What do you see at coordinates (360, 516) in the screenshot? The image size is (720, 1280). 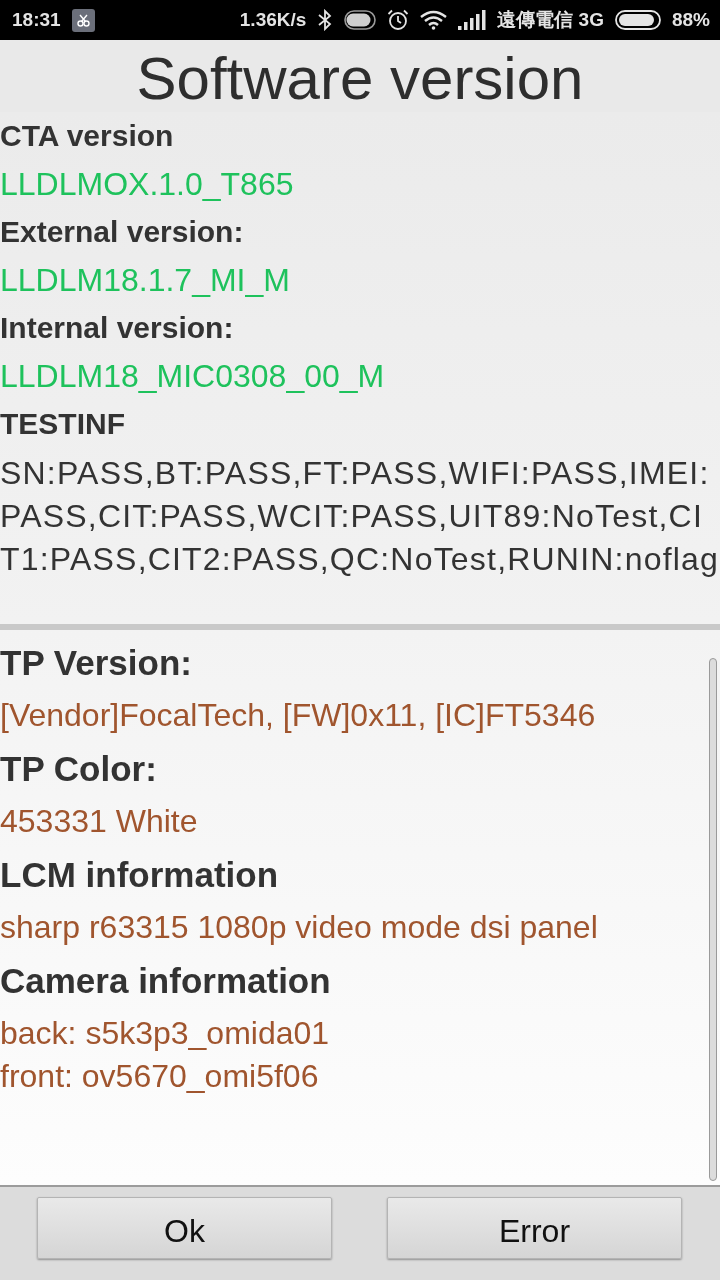 I see `info-value: SN:PASS,BT:PASS,FT:PASS,WIFI:PASS,IMEI:PASS,CIT:PASS,WCIT:PASS,UIT89:NoTest,CIT1:PASS,CIT2:PASS,QC:NoTest,RUNIN:noflag` at bounding box center [360, 516].